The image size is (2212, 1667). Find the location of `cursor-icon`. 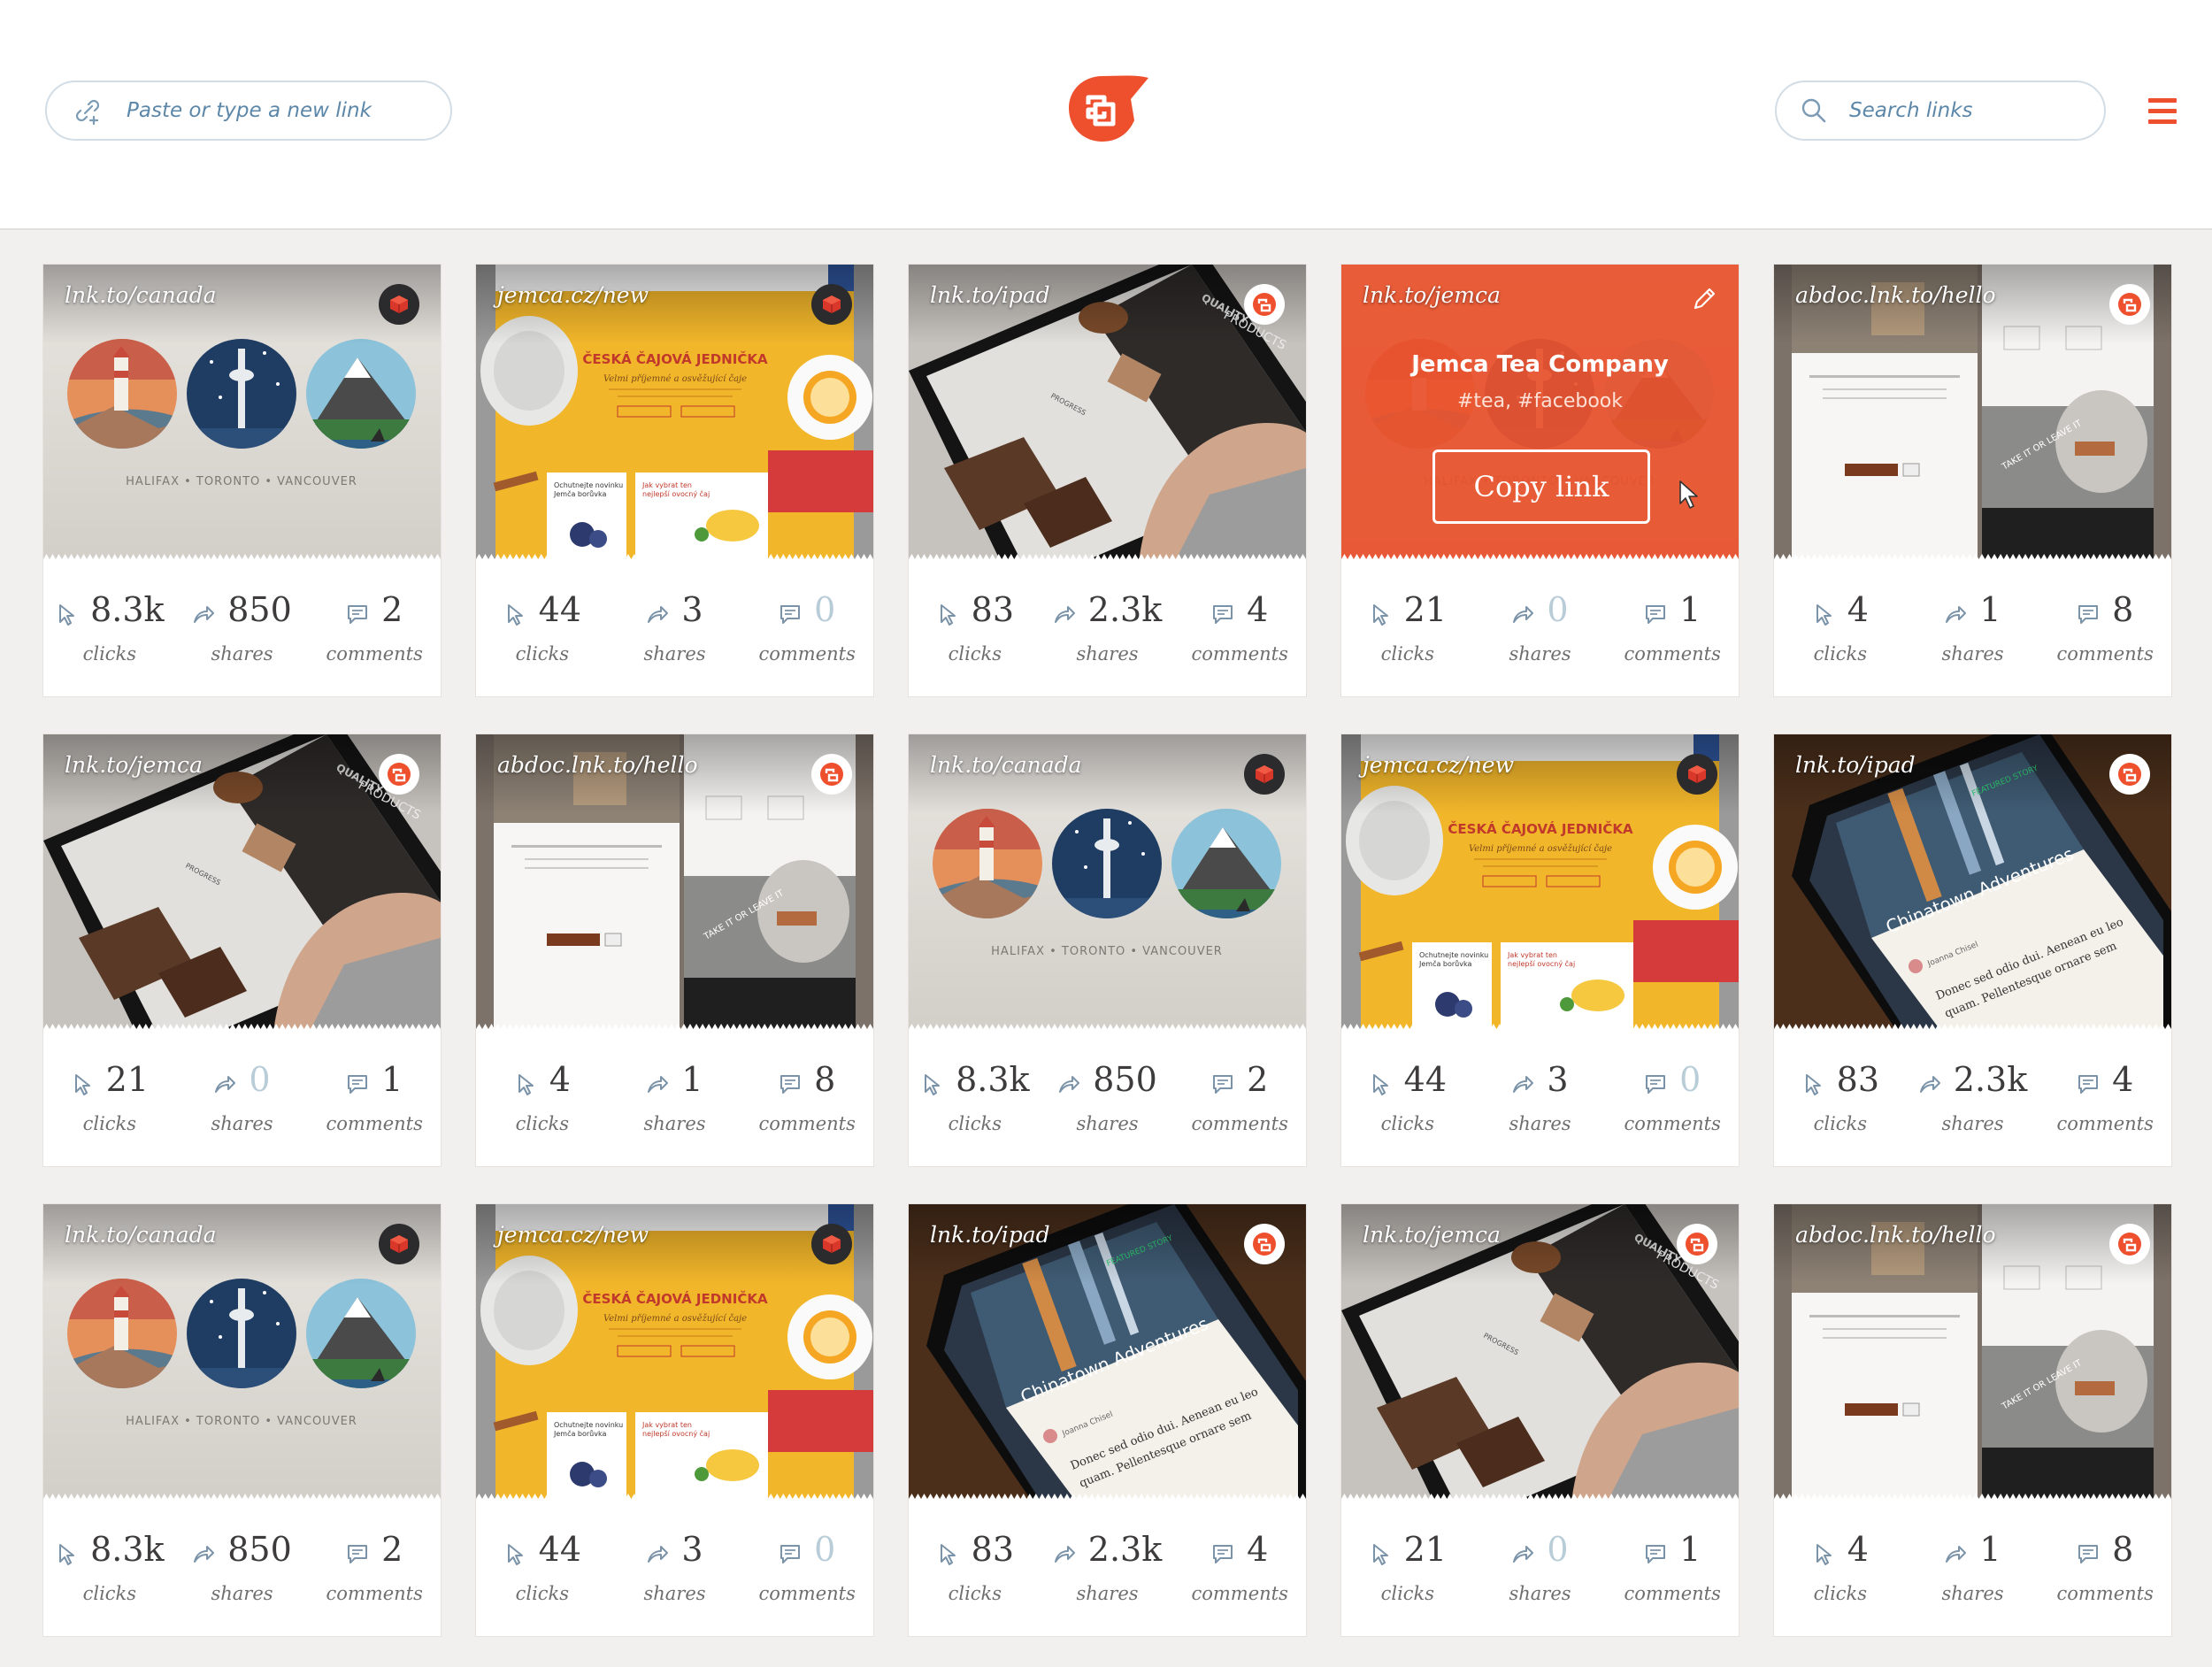

cursor-icon is located at coordinates (1813, 1084).